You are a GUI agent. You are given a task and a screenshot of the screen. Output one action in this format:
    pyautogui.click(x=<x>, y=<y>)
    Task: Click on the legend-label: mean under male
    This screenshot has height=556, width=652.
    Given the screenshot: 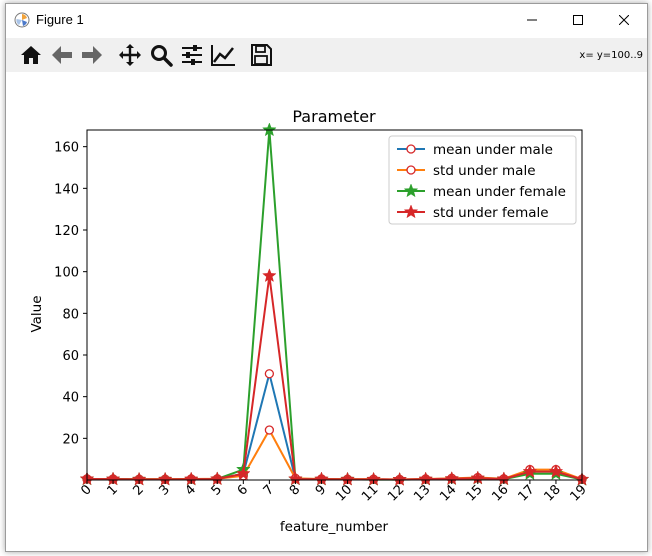 What is the action you would take?
    pyautogui.click(x=493, y=150)
    